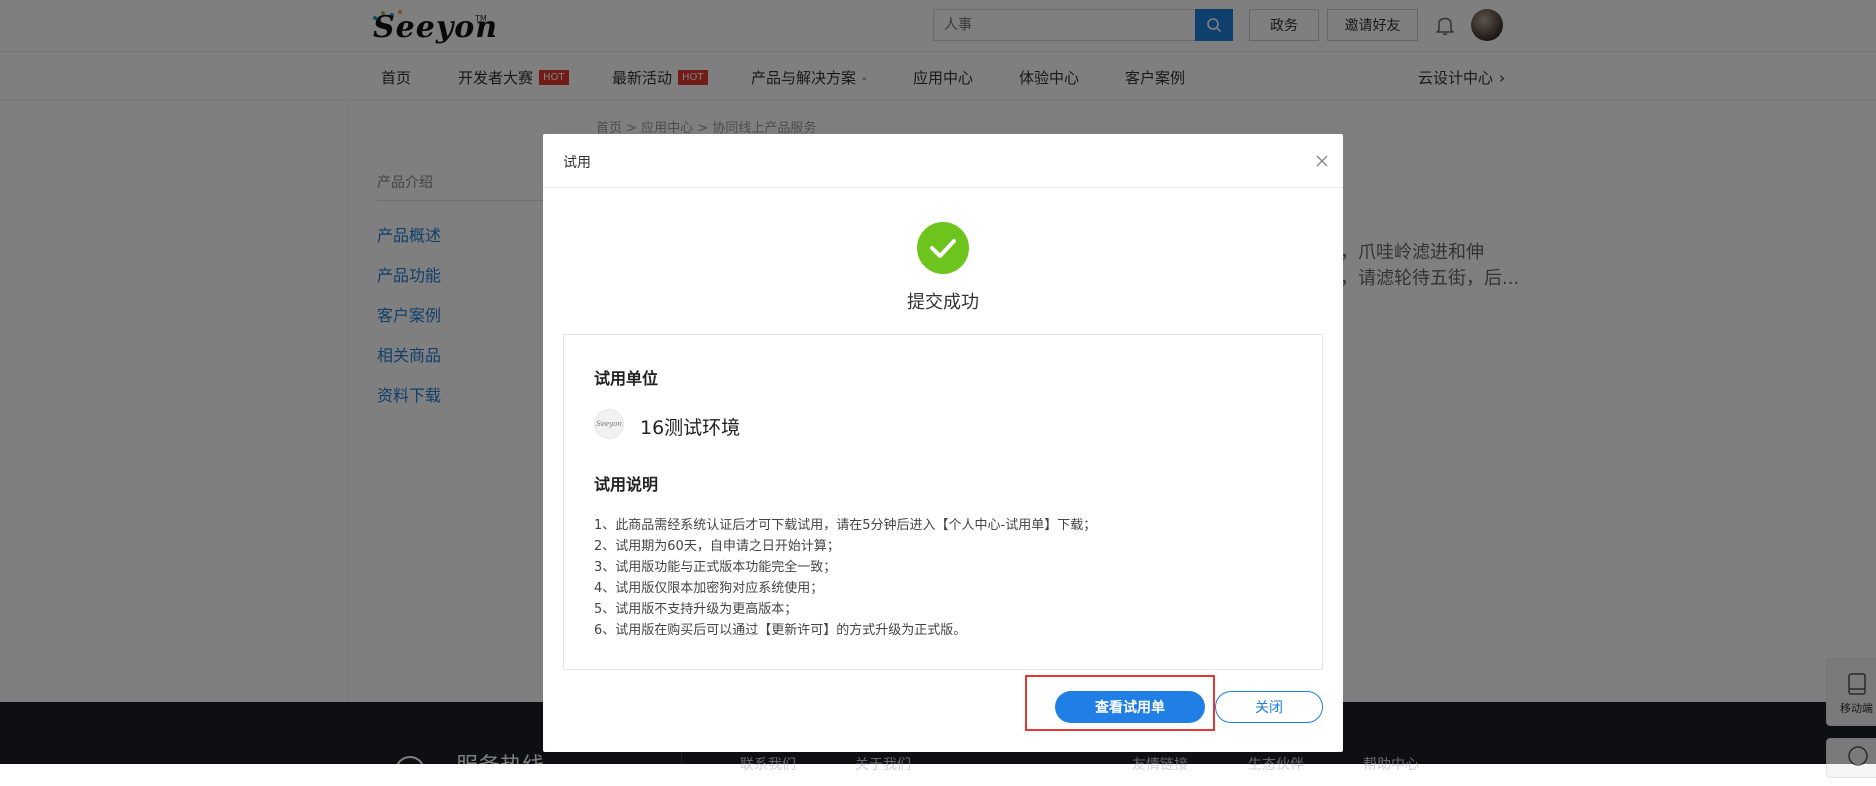 This screenshot has height=786, width=1876. I want to click on close-button: 关闭, so click(1269, 707).